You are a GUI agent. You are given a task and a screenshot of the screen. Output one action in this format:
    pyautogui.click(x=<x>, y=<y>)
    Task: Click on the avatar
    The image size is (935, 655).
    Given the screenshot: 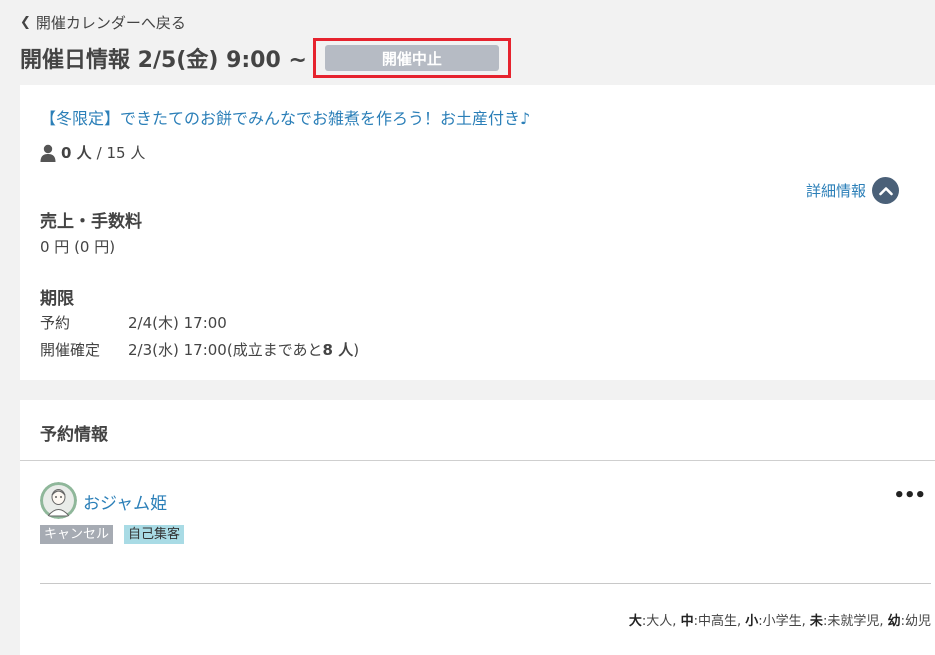 What is the action you would take?
    pyautogui.click(x=58, y=500)
    